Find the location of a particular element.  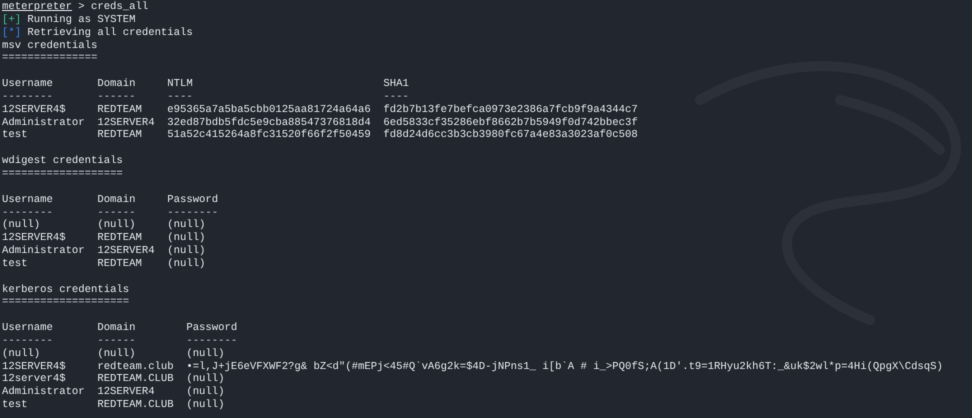

table-cell: 6ed5833cf35286ebf8662b7b5949f0d742bbec3f is located at coordinates (510, 122).